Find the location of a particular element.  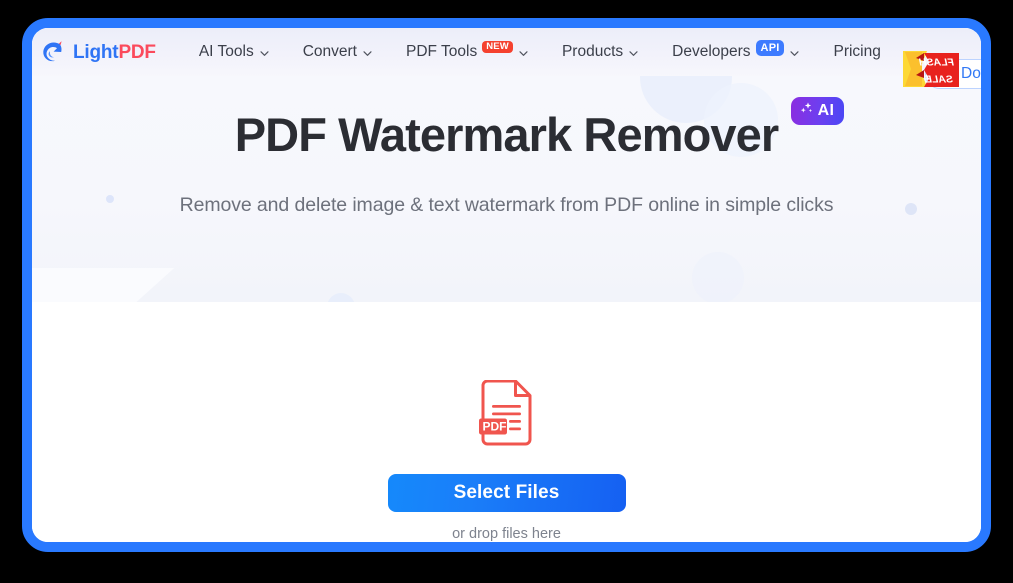

nav-item-pdf-tools: PDF Tools NEW is located at coordinates (467, 52).